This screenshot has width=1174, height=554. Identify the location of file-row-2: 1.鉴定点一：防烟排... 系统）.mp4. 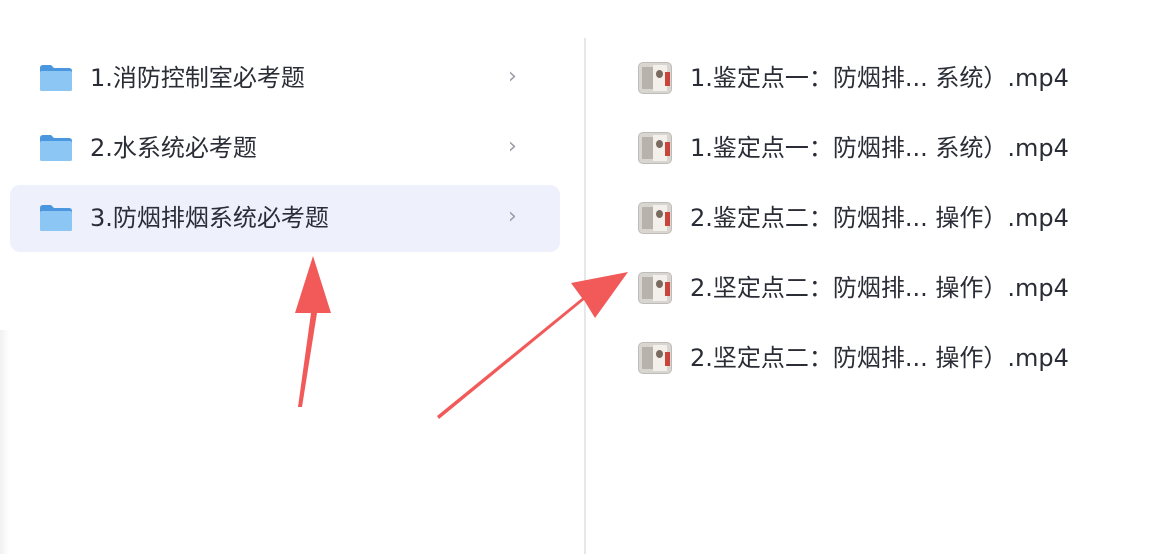
(896, 148).